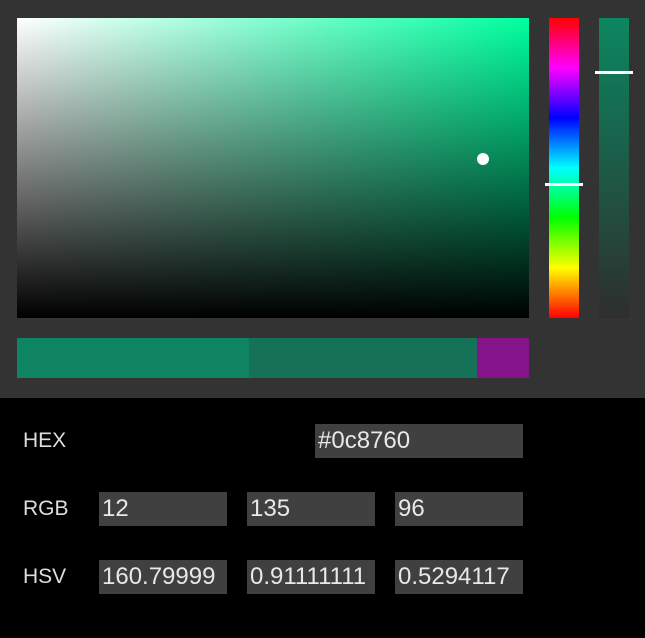 Image resolution: width=645 pixels, height=638 pixels. Describe the element at coordinates (163, 509) in the screenshot. I see `red-input: 12` at that location.